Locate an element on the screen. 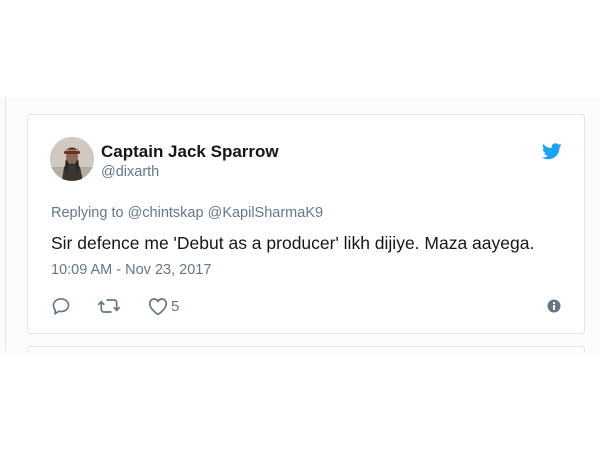 The width and height of the screenshot is (600, 450). reply-button is located at coordinates (61, 306).